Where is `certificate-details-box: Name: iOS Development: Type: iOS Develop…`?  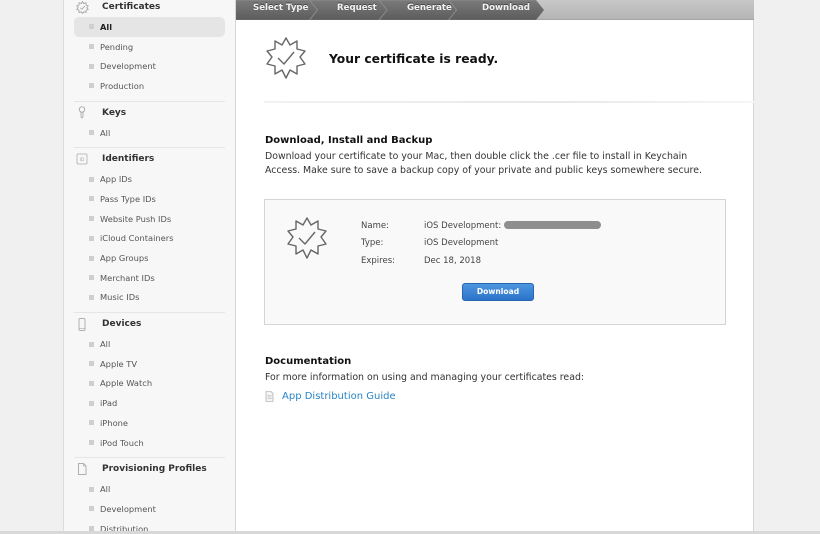
certificate-details-box: Name: iOS Development: Type: iOS Develop… is located at coordinates (495, 262).